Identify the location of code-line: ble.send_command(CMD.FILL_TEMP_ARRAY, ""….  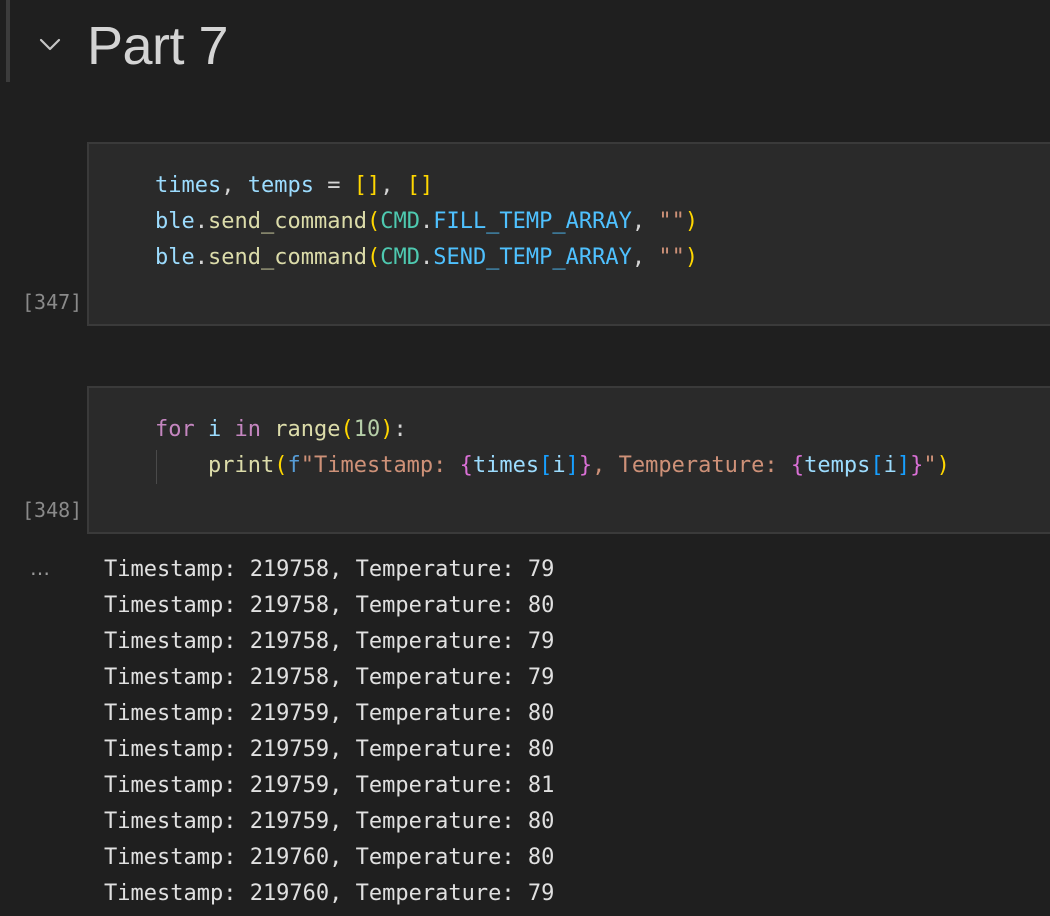
(426, 222).